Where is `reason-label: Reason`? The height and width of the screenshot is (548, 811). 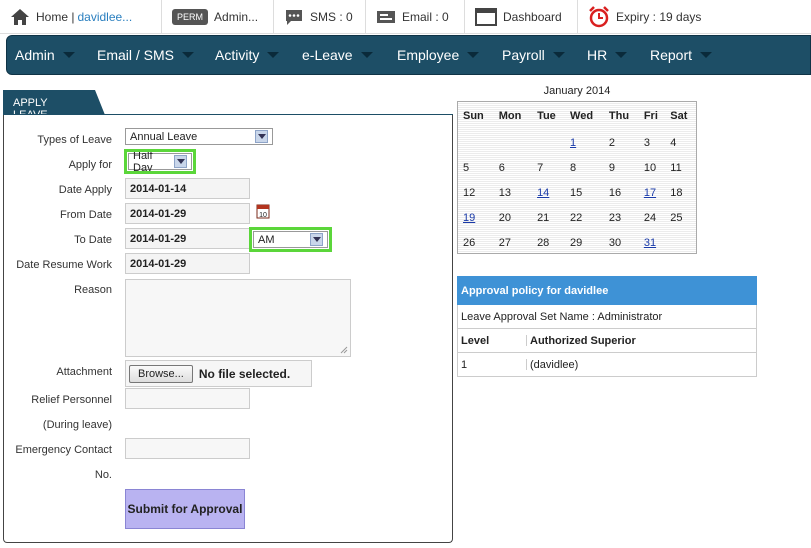
reason-label: Reason is located at coordinates (93, 290).